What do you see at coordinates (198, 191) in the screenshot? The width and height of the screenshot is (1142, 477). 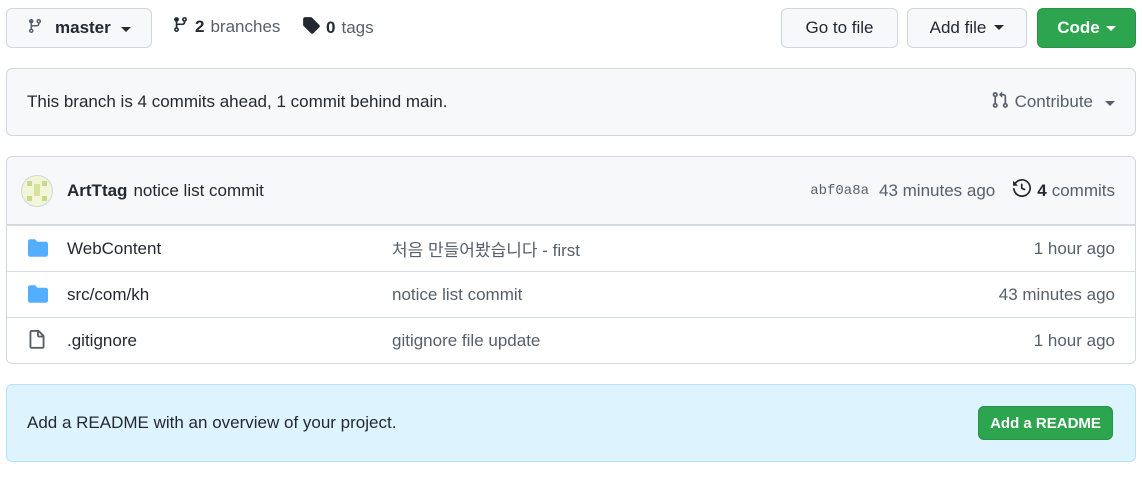 I see `commit-message-link: notice list commit` at bounding box center [198, 191].